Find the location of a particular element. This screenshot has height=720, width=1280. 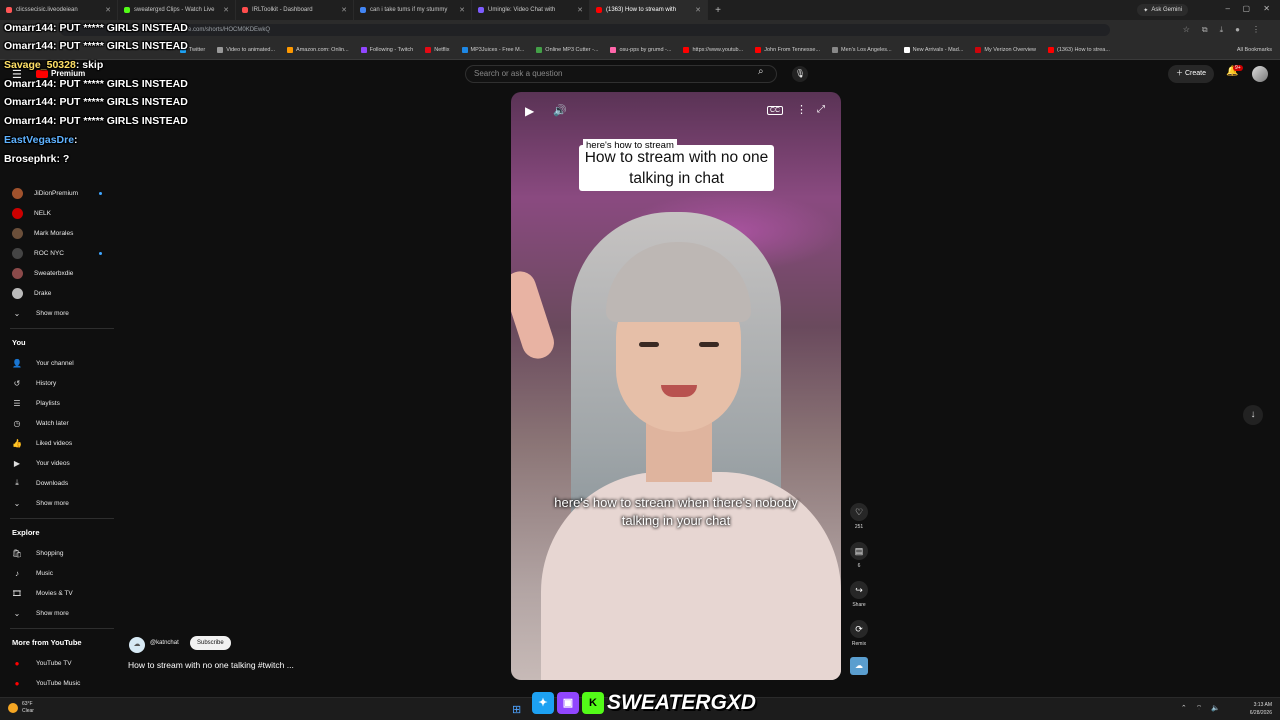

sidebar-more-heading: More from YouTube is located at coordinates (47, 642).